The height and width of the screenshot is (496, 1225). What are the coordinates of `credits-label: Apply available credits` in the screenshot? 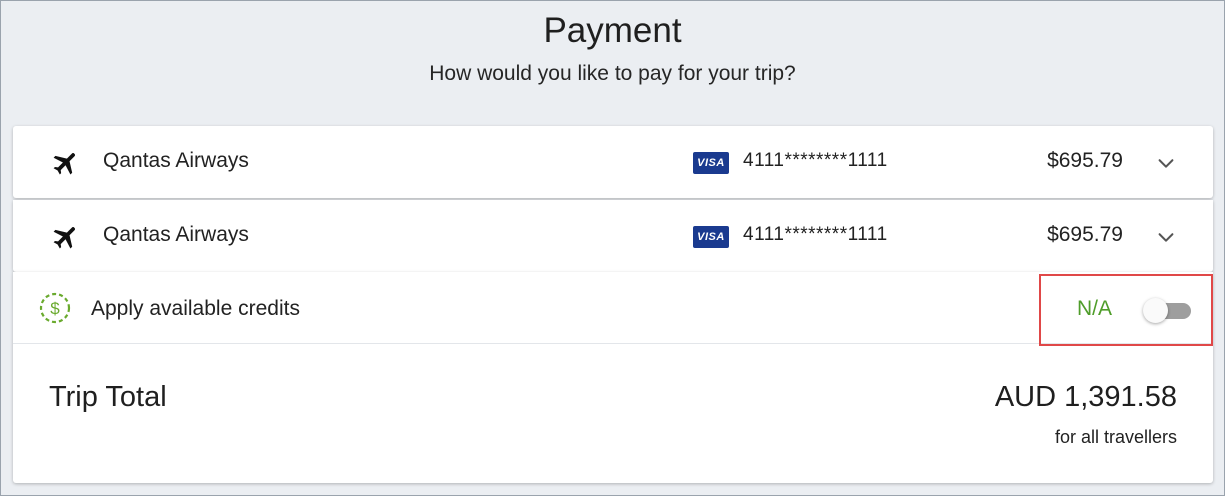 It's located at (195, 308).